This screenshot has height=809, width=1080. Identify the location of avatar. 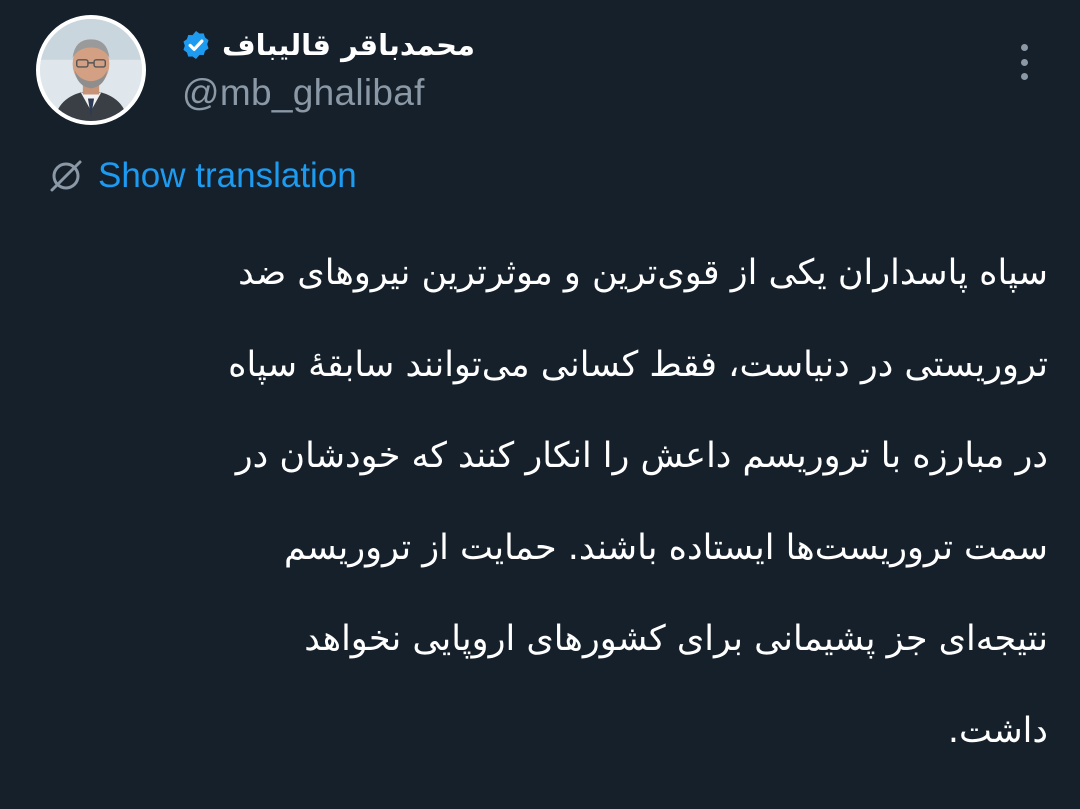
(91, 70).